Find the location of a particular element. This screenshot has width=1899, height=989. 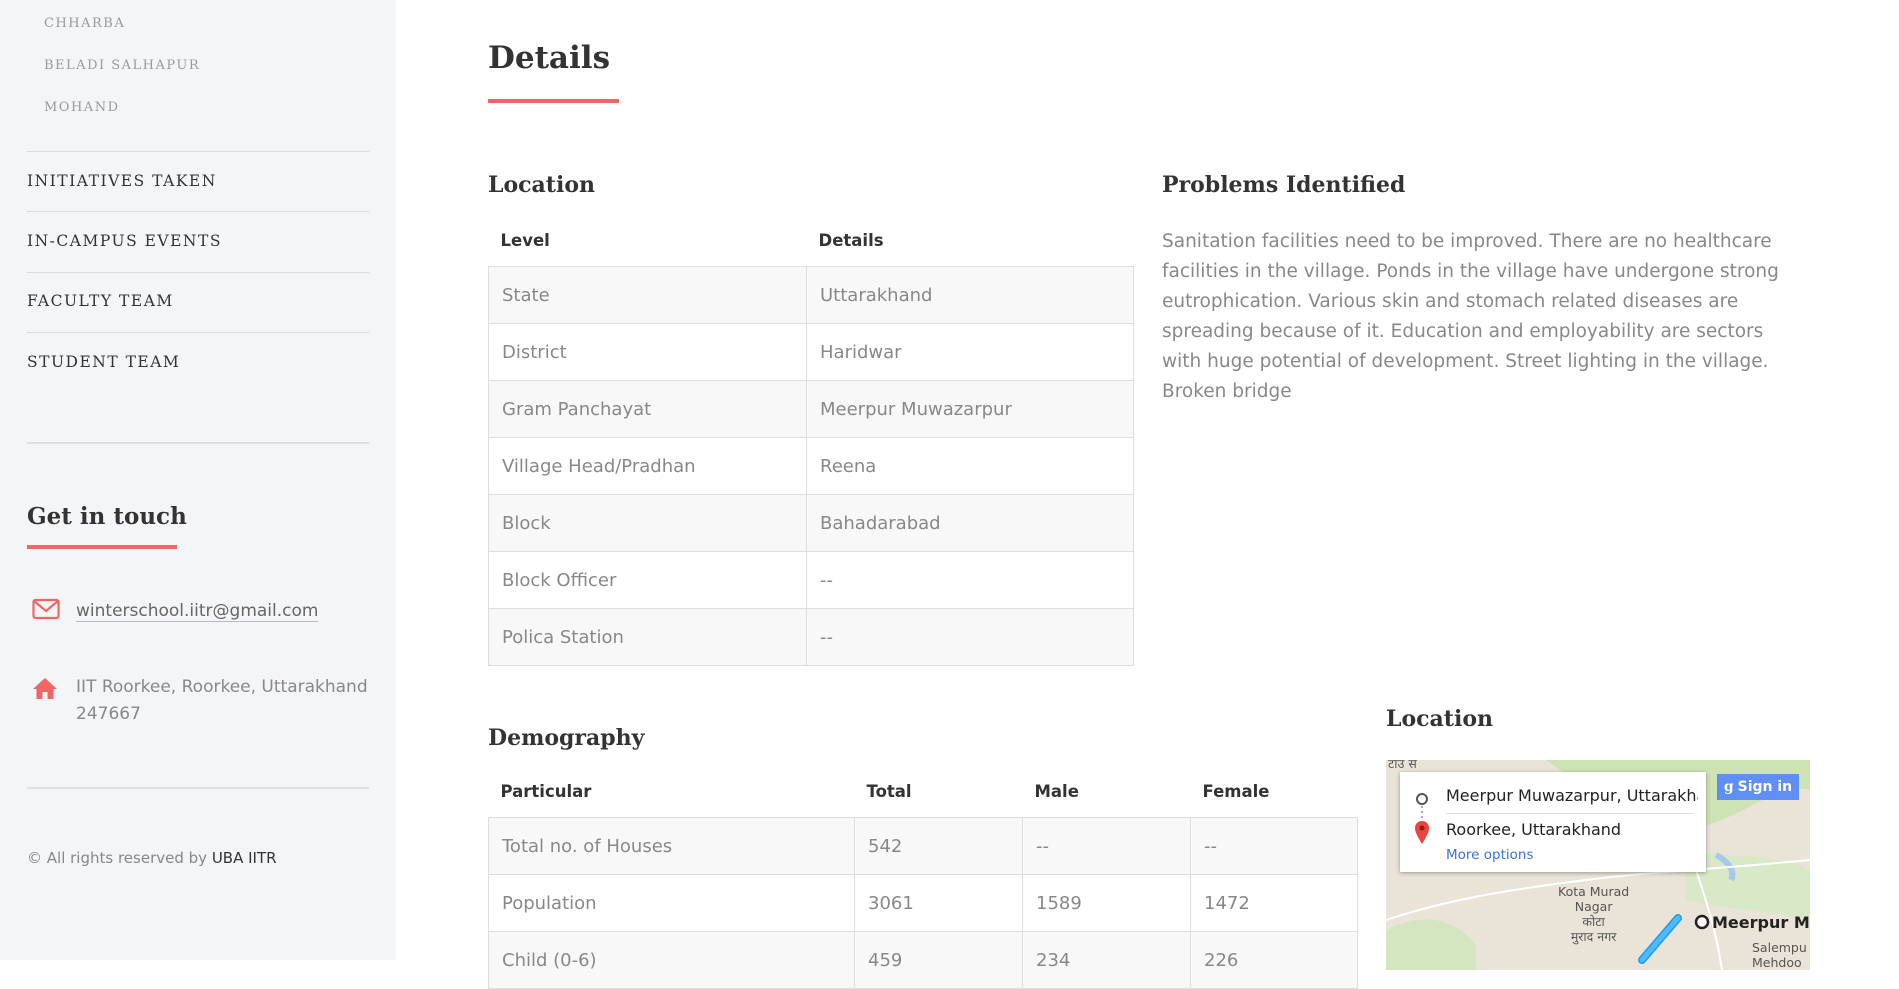

column-header-level: Level is located at coordinates (525, 240).